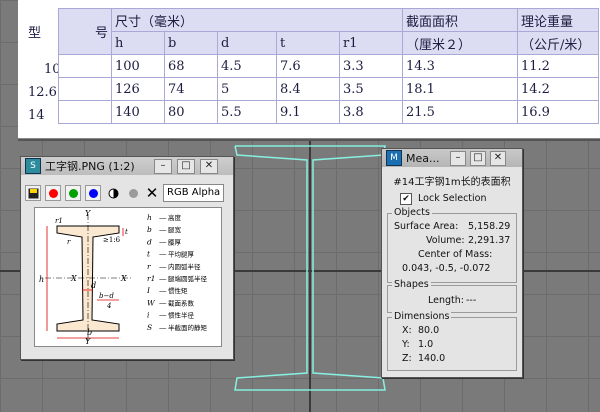 This screenshot has height=412, width=600. Describe the element at coordinates (371, 89) in the screenshot. I see `cell-r1: 3.5` at that location.